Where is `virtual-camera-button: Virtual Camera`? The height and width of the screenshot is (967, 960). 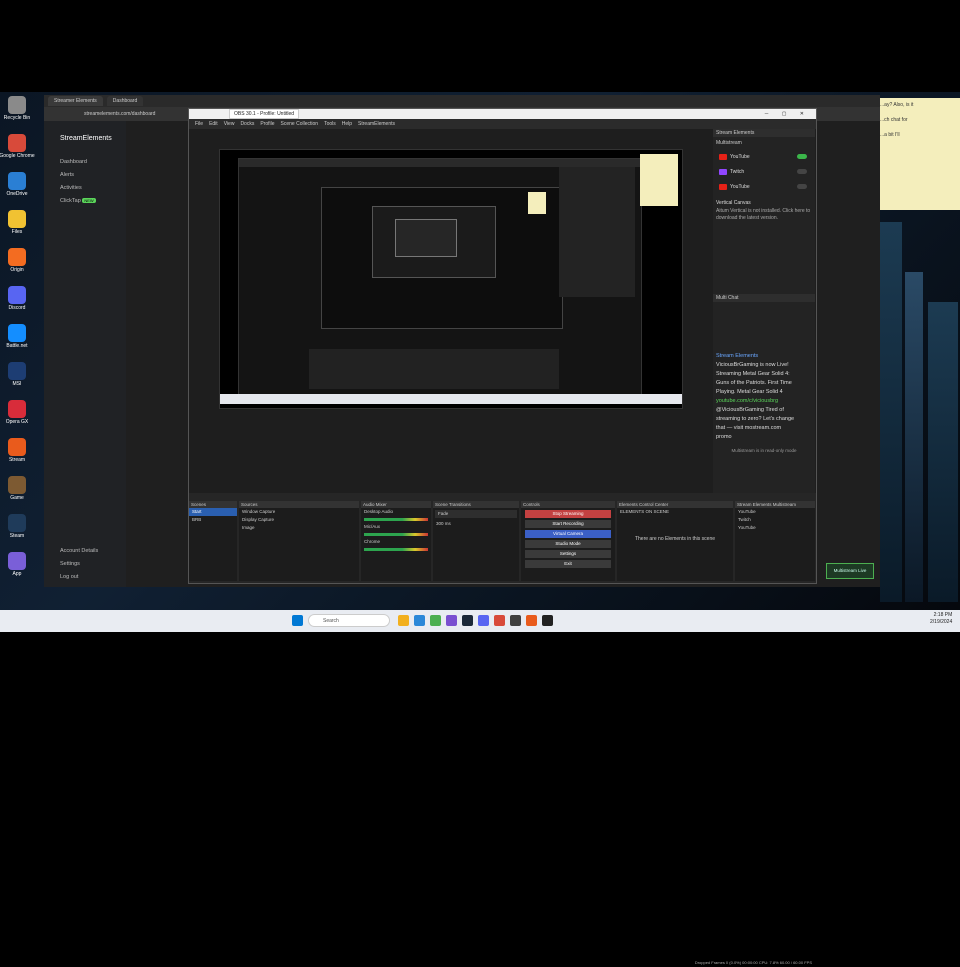 virtual-camera-button: Virtual Camera is located at coordinates (568, 534).